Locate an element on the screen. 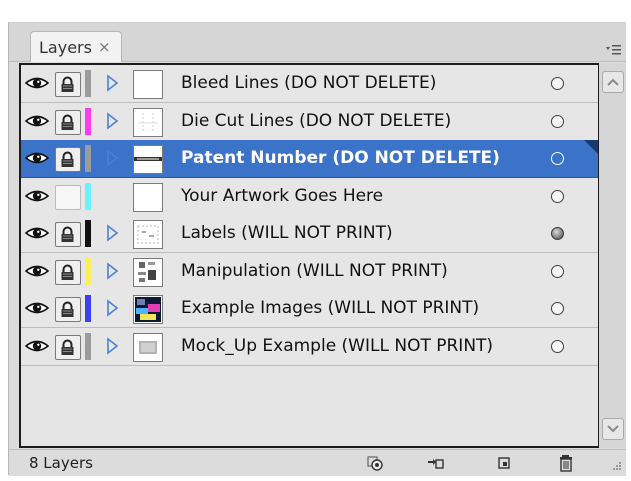  resize-grip-icon is located at coordinates (615, 465).